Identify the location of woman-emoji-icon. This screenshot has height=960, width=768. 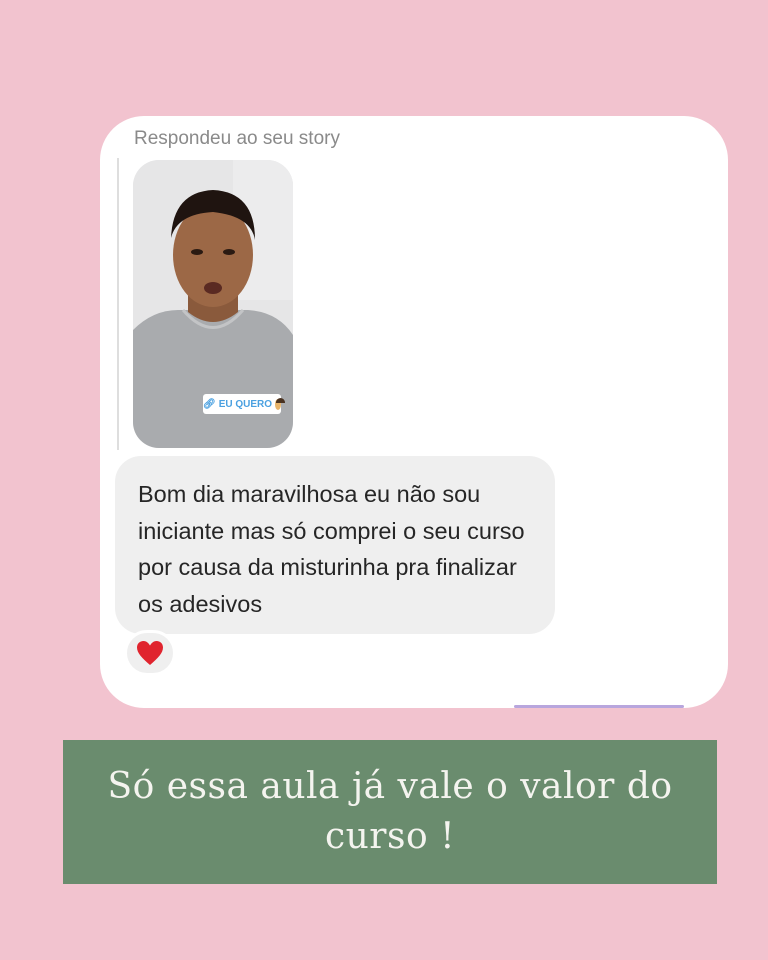
(280, 403).